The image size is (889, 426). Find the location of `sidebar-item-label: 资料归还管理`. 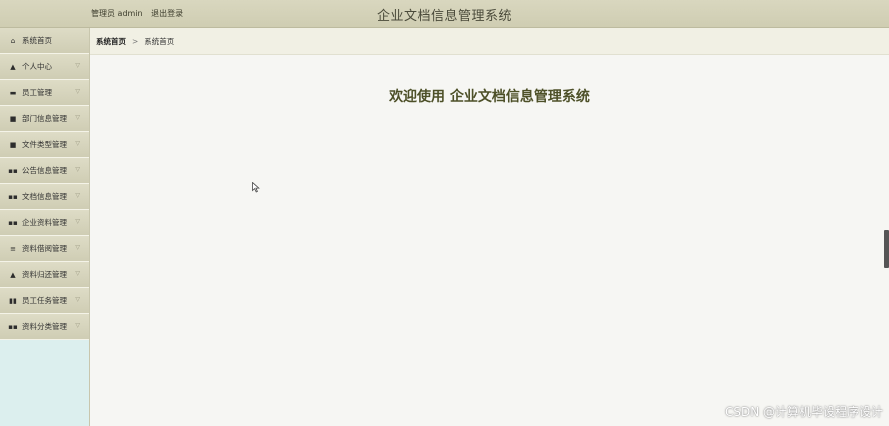

sidebar-item-label: 资料归还管理 is located at coordinates (44, 274).